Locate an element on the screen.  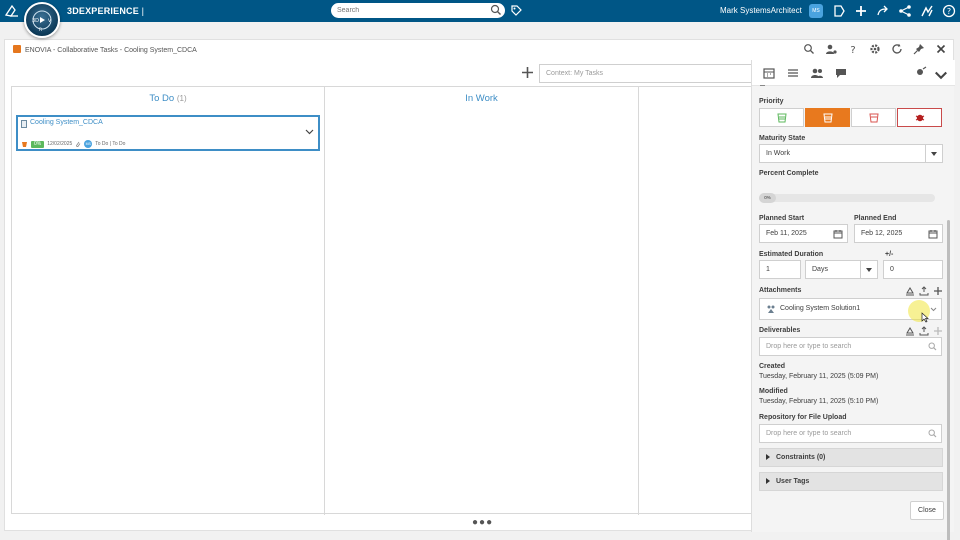
user-settings-icon is located at coordinates (831, 49).